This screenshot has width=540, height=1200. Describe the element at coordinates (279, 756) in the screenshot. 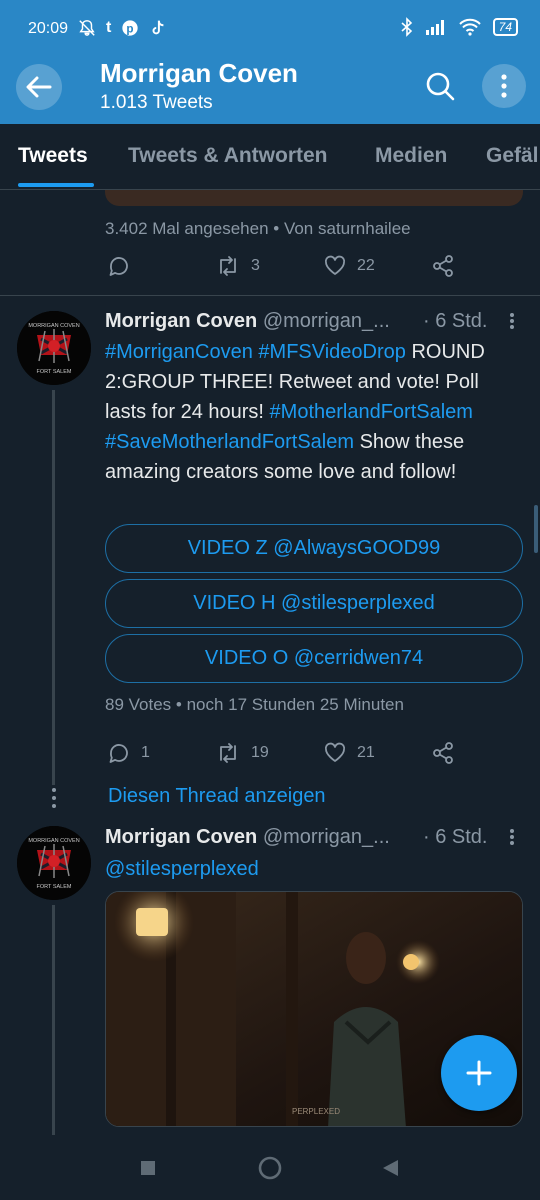

I see `tweet-actions: 1 19 21` at that location.